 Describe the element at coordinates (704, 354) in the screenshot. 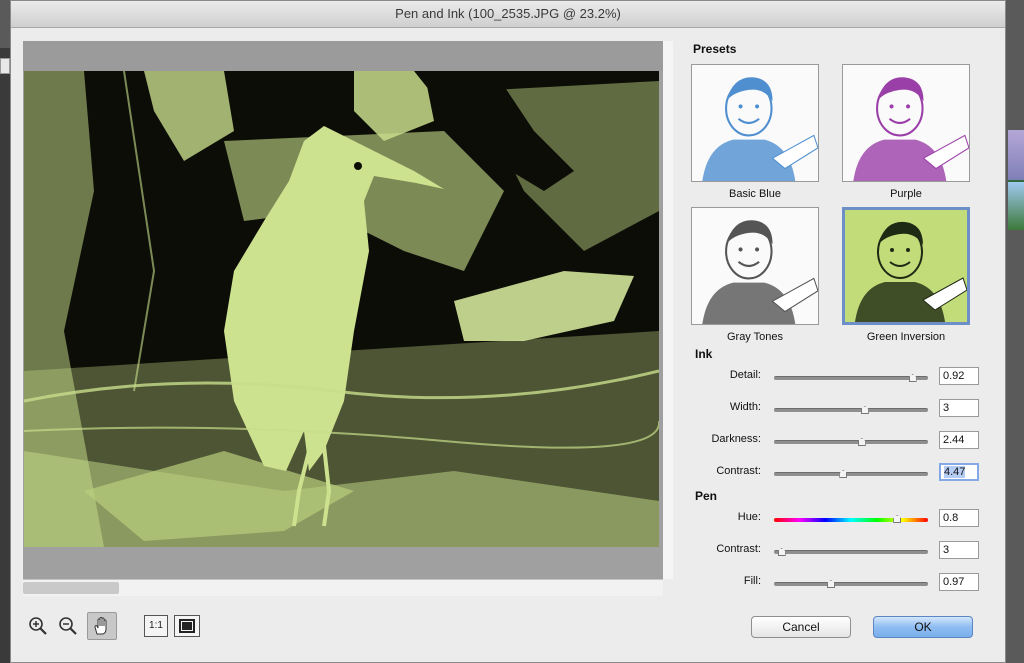

I see `ink-heading: Ink` at that location.